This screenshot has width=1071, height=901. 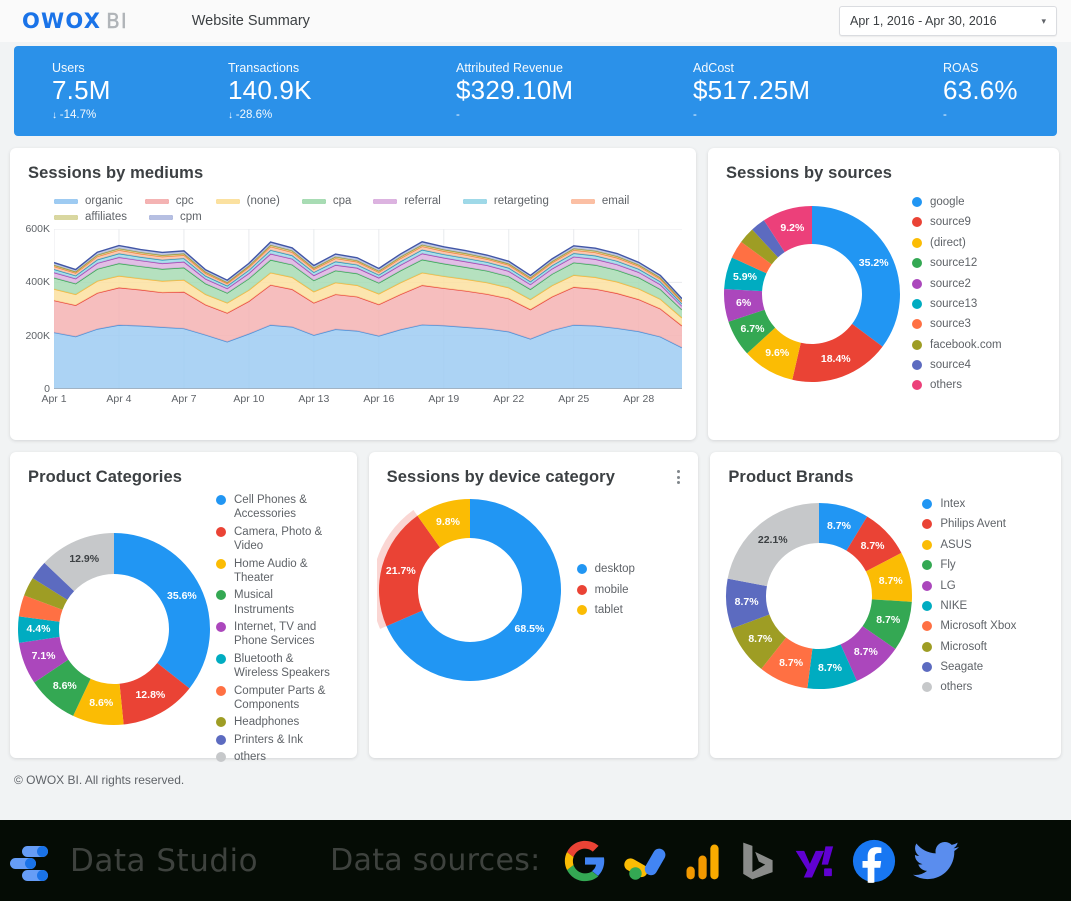 What do you see at coordinates (678, 477) in the screenshot?
I see `kebab-menu-icon` at bounding box center [678, 477].